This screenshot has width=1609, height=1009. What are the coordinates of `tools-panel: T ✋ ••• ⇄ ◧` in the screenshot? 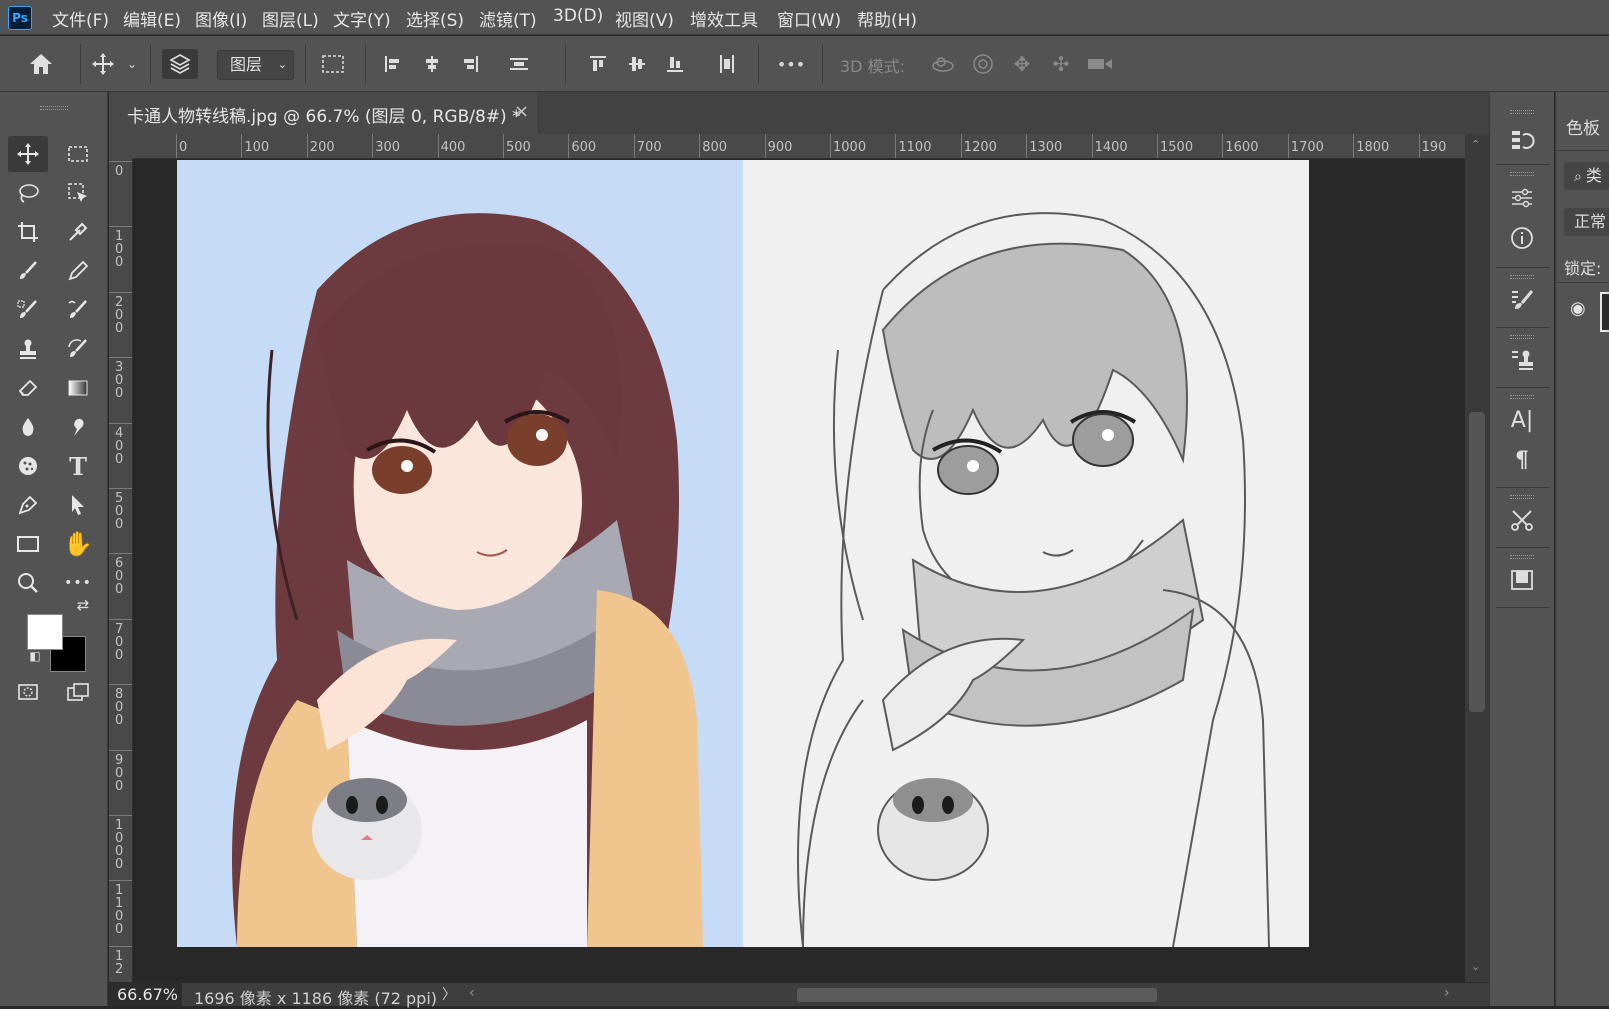 It's located at (54, 549).